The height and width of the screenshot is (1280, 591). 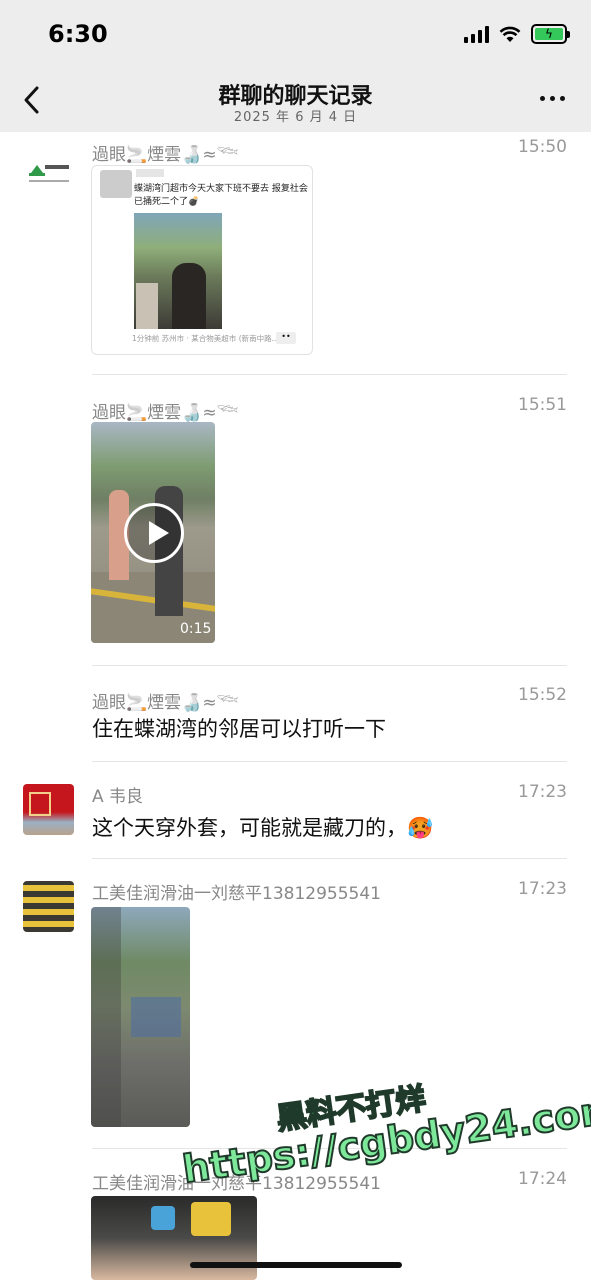 I want to click on status-time: 6:30, so click(x=78, y=34).